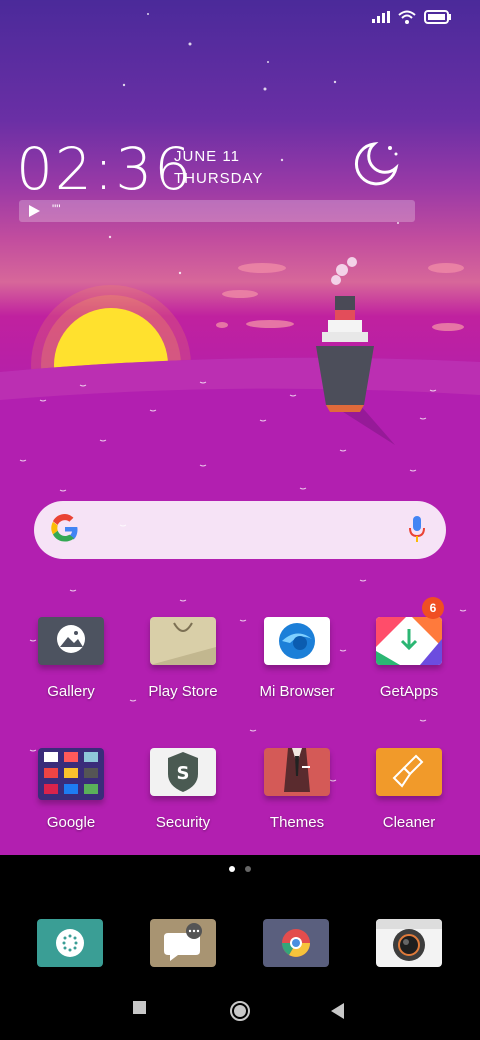 The image size is (480, 1040). What do you see at coordinates (417, 530) in the screenshot?
I see `mic-icon` at bounding box center [417, 530].